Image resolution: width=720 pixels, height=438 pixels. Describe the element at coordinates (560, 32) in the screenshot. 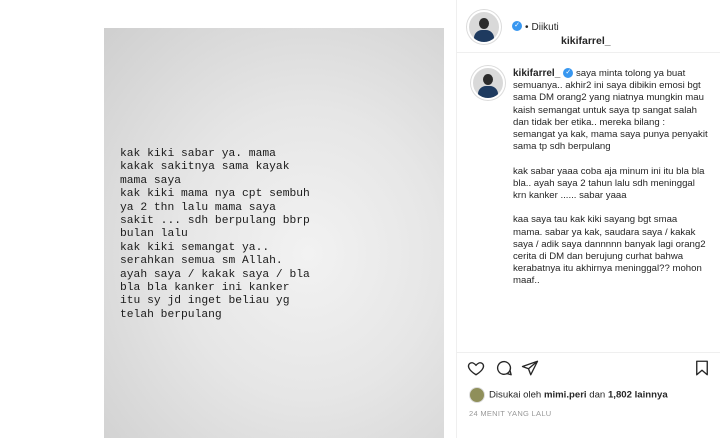

I see `header-line: kikifarrel_ ✓ • Diikuti` at that location.